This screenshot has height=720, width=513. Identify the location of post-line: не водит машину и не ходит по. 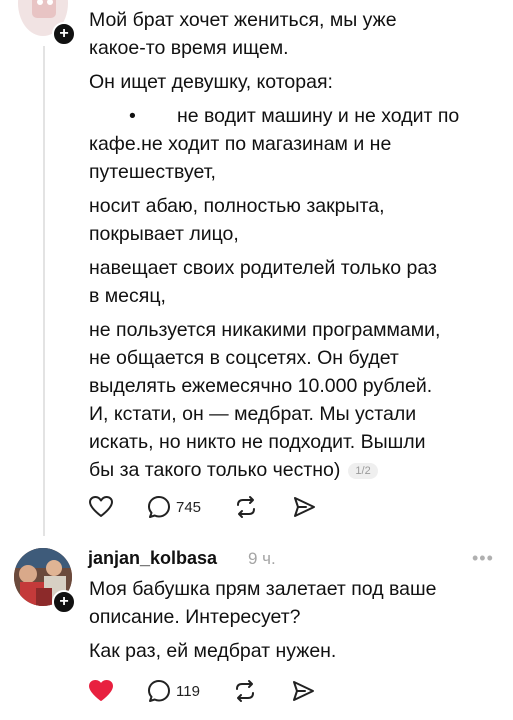
(318, 116).